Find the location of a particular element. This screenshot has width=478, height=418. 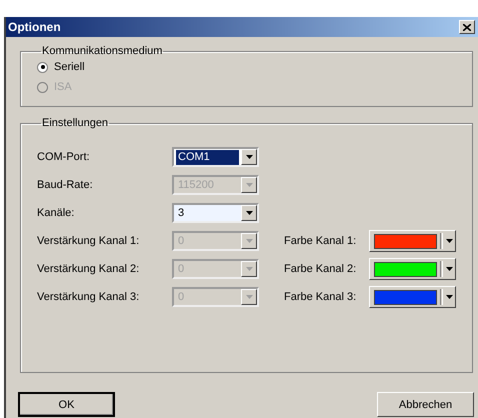

close-icon is located at coordinates (467, 27).